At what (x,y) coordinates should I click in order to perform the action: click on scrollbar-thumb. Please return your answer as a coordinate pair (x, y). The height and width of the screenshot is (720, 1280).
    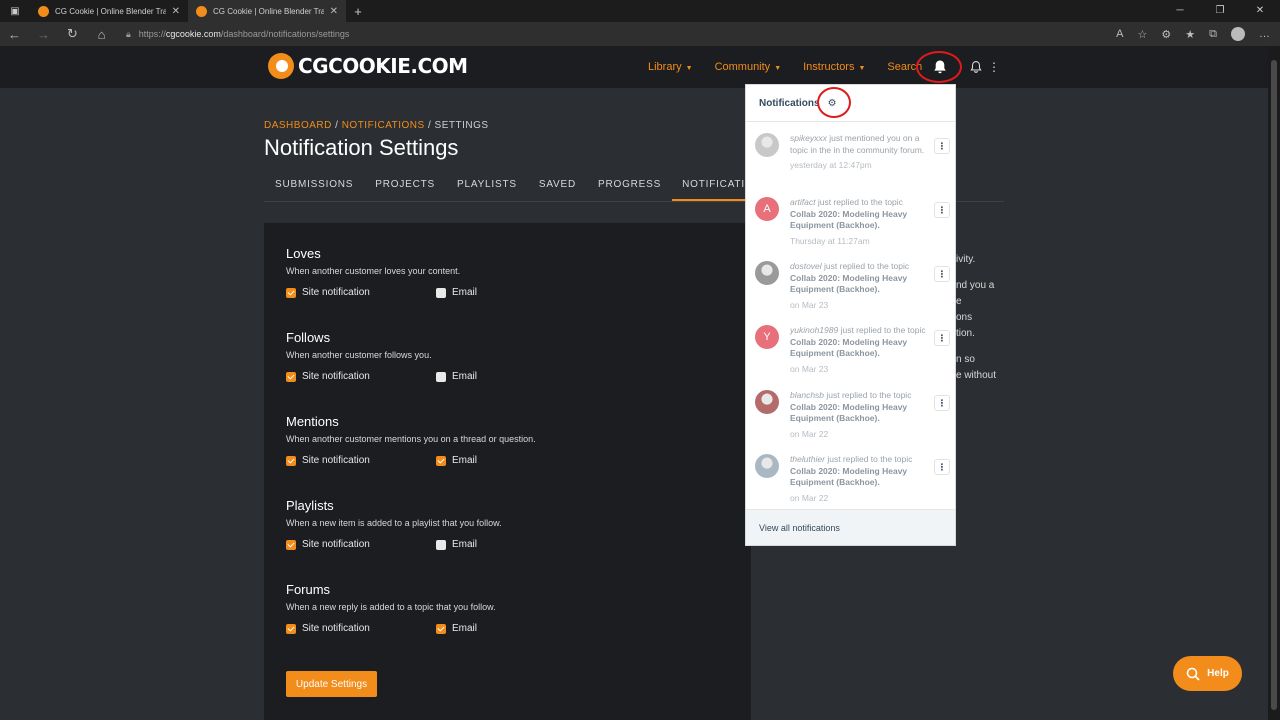
    Looking at the image, I should click on (1274, 385).